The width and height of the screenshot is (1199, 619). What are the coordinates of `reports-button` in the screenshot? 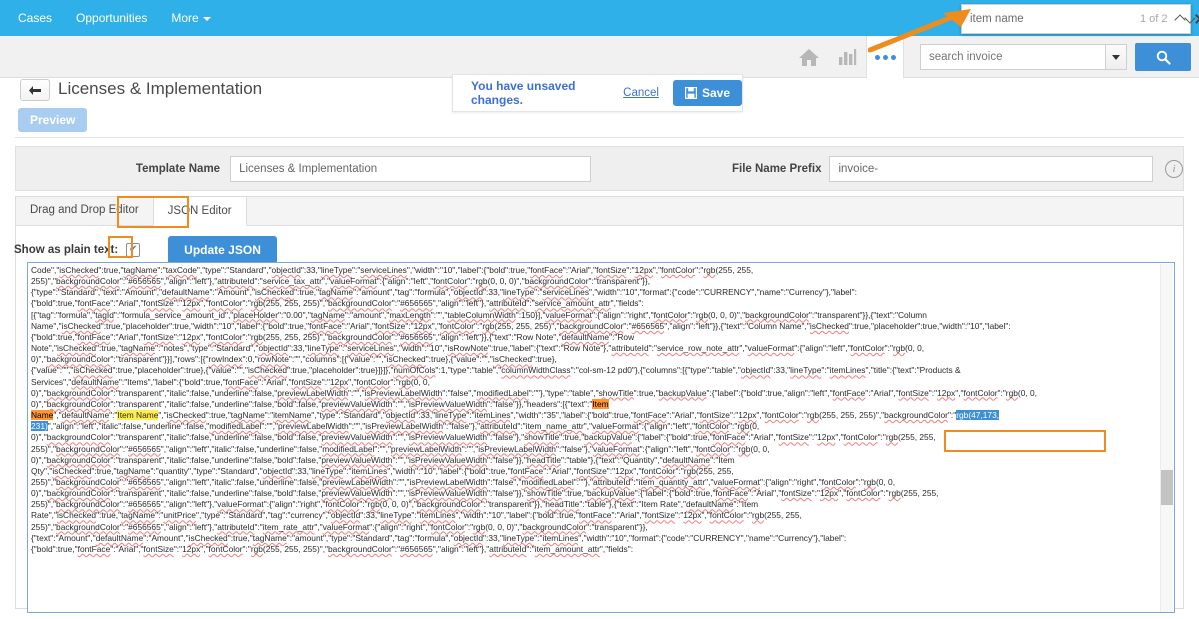 It's located at (847, 57).